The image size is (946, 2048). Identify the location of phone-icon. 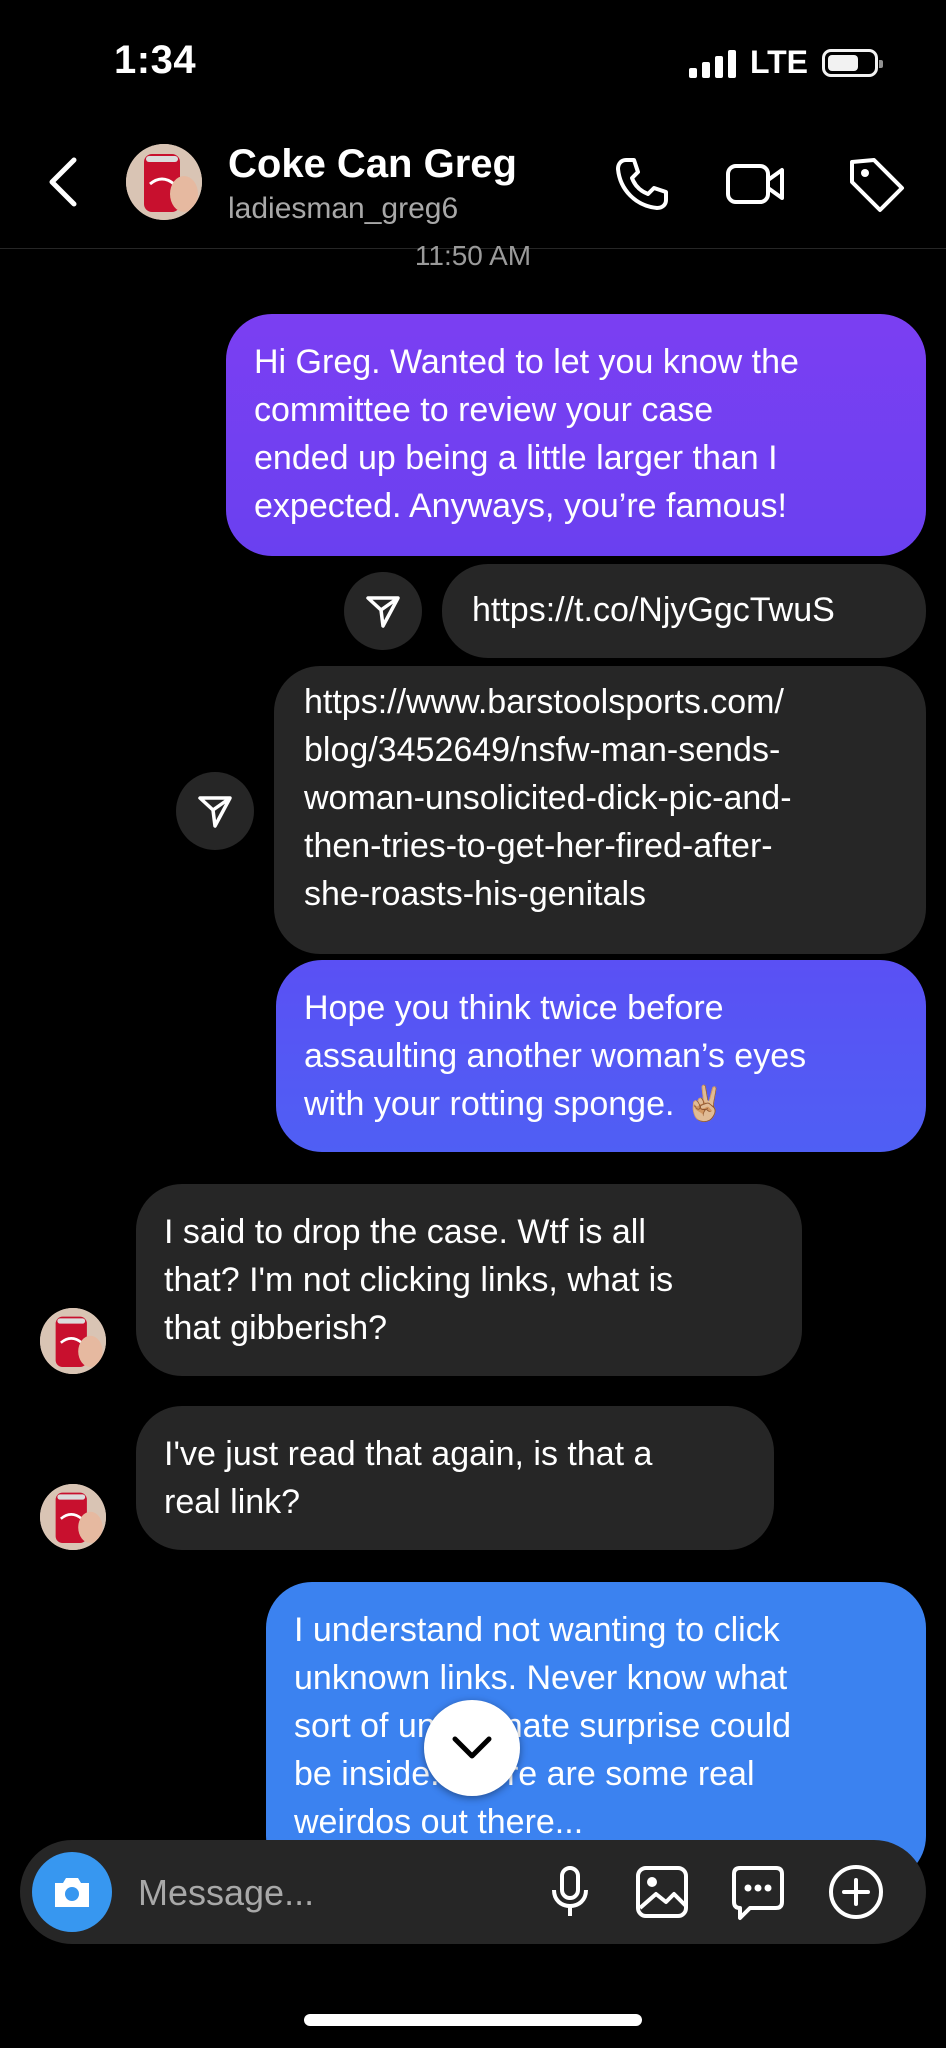
(640, 184).